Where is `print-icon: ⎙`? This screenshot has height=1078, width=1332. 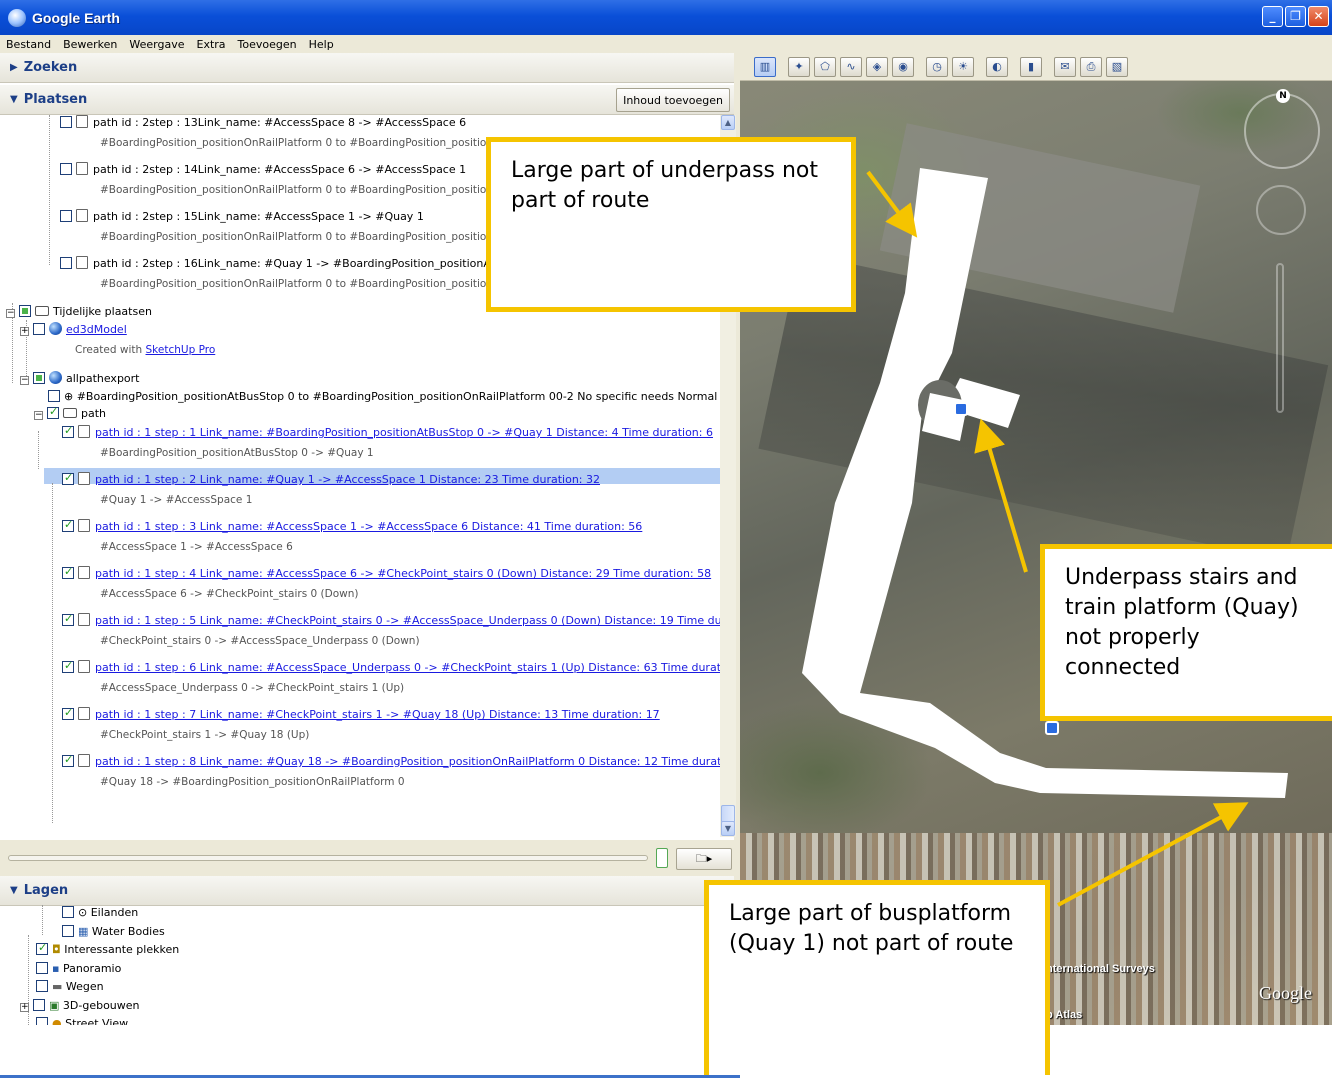
print-icon: ⎙ is located at coordinates (1091, 66).